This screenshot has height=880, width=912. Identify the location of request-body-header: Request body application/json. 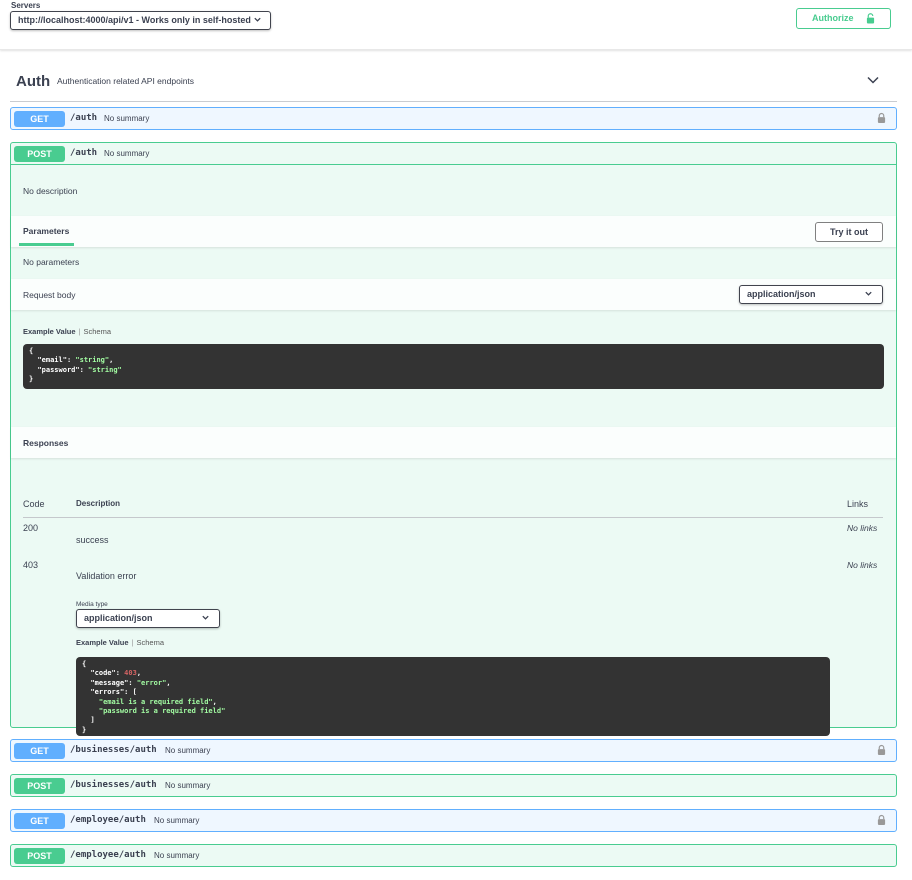
(453, 294).